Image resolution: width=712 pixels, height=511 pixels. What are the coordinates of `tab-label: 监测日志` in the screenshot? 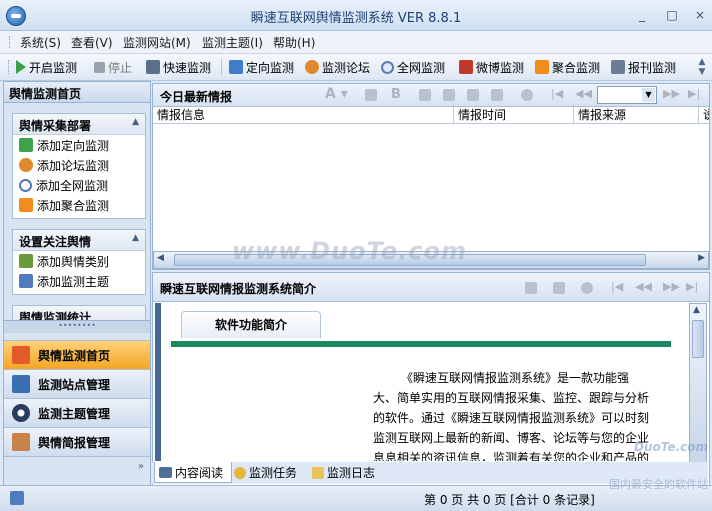 It's located at (351, 473).